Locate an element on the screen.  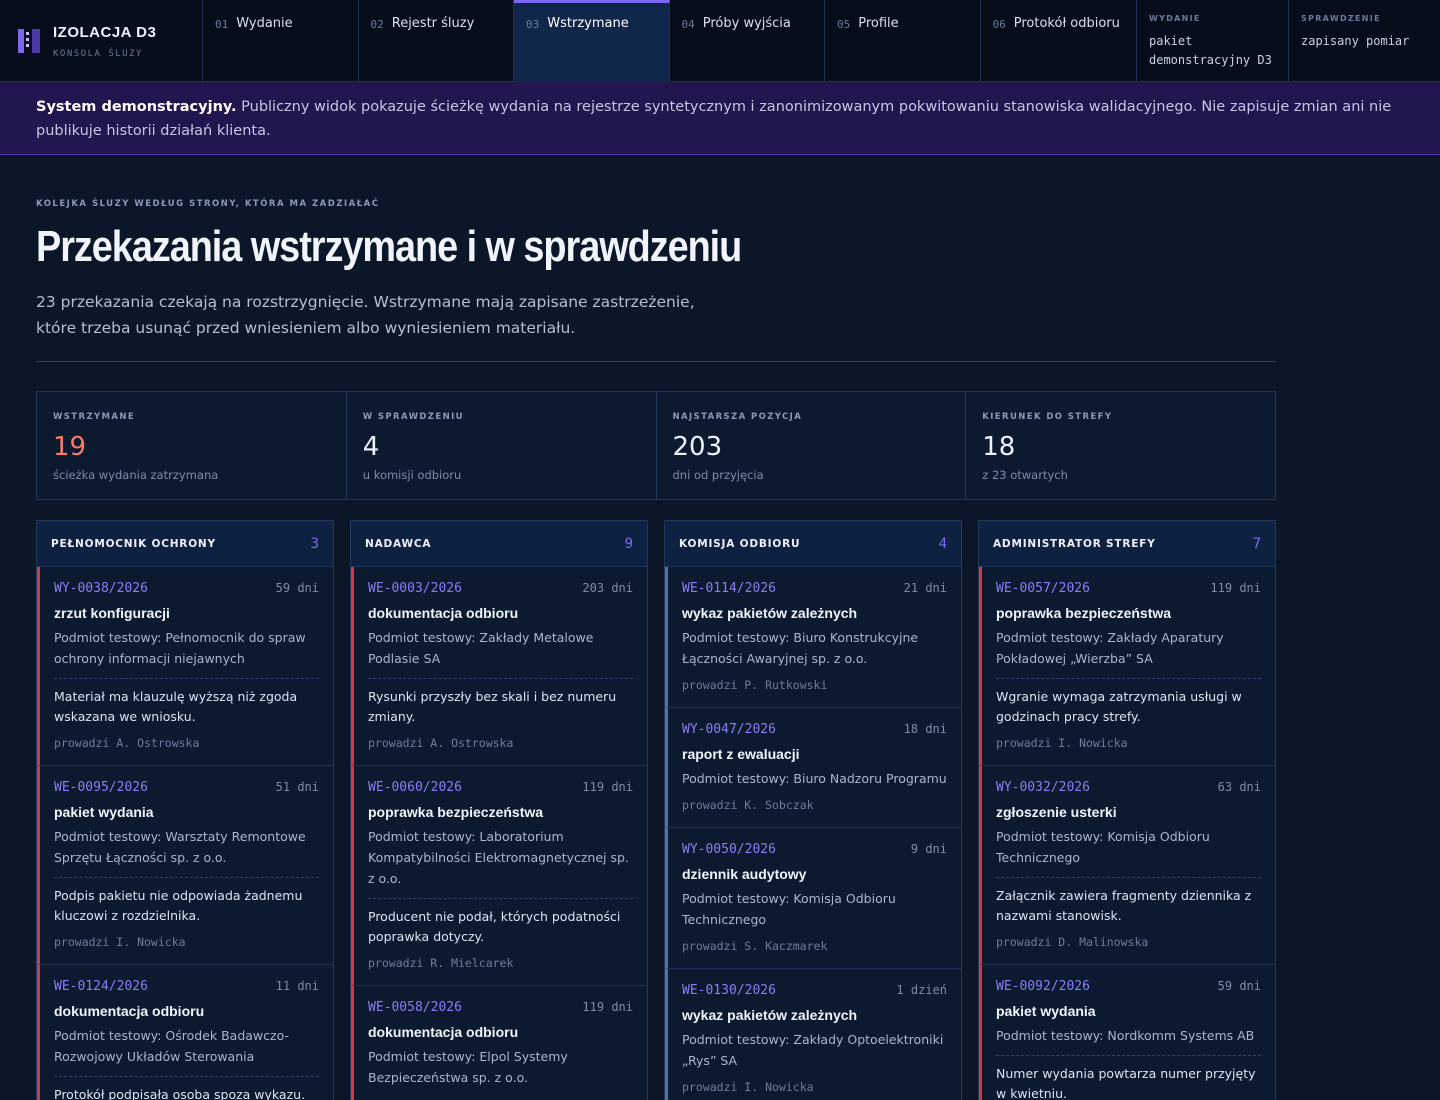
column-count: 9 is located at coordinates (628, 543).